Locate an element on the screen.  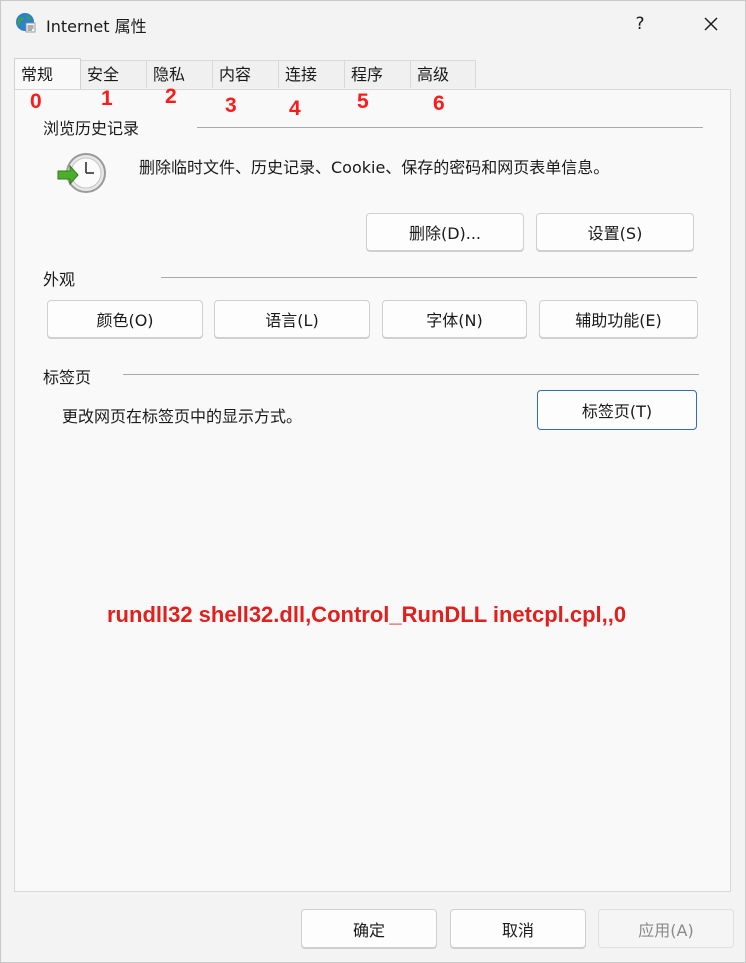
tab-security: 安全 is located at coordinates (113, 74).